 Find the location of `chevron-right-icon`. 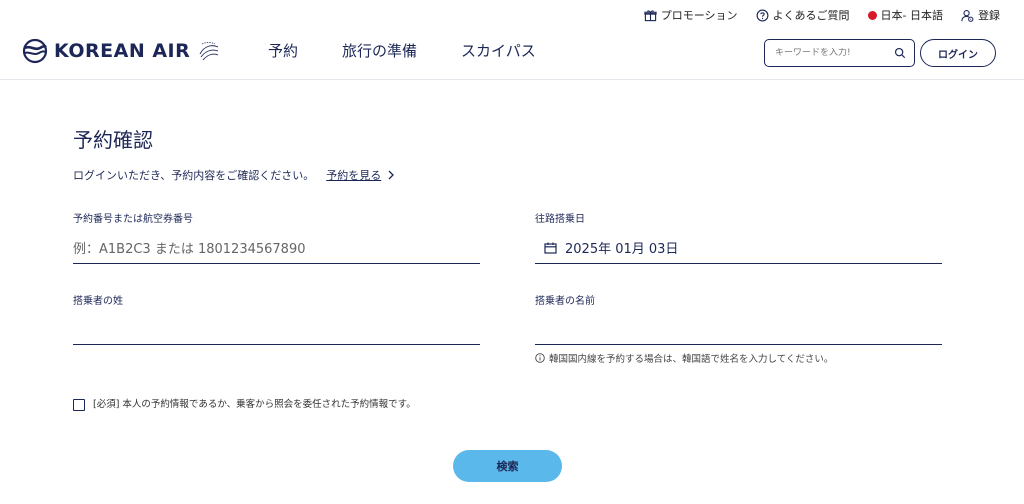

chevron-right-icon is located at coordinates (391, 175).